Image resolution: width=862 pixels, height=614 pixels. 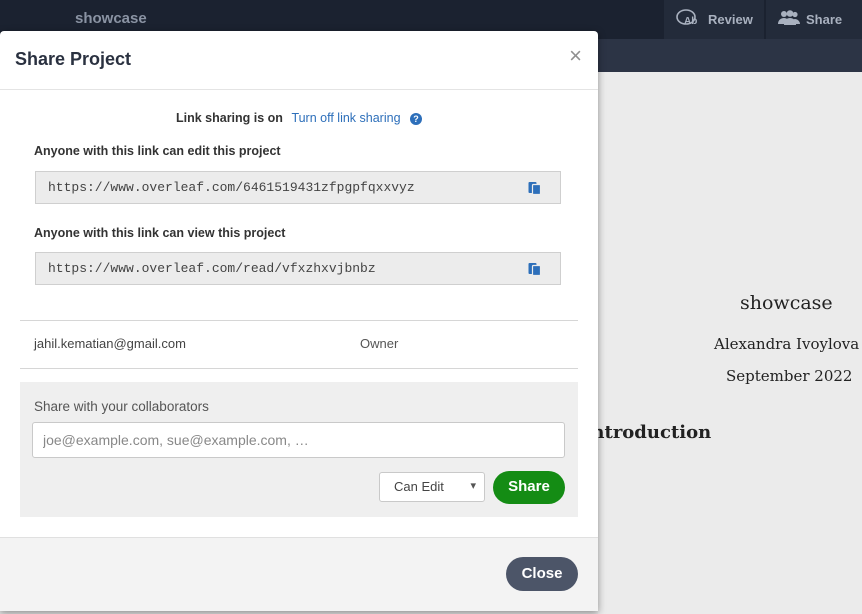 I want to click on permission-value: Can Edit, so click(x=419, y=486).